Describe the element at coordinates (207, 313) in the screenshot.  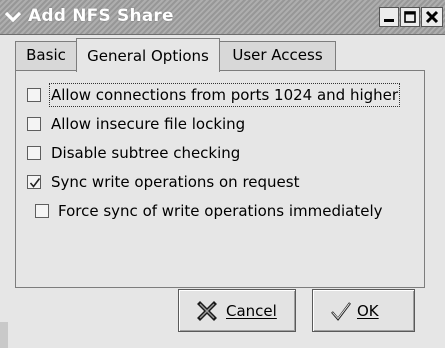
I see `cancel-x-icon` at that location.